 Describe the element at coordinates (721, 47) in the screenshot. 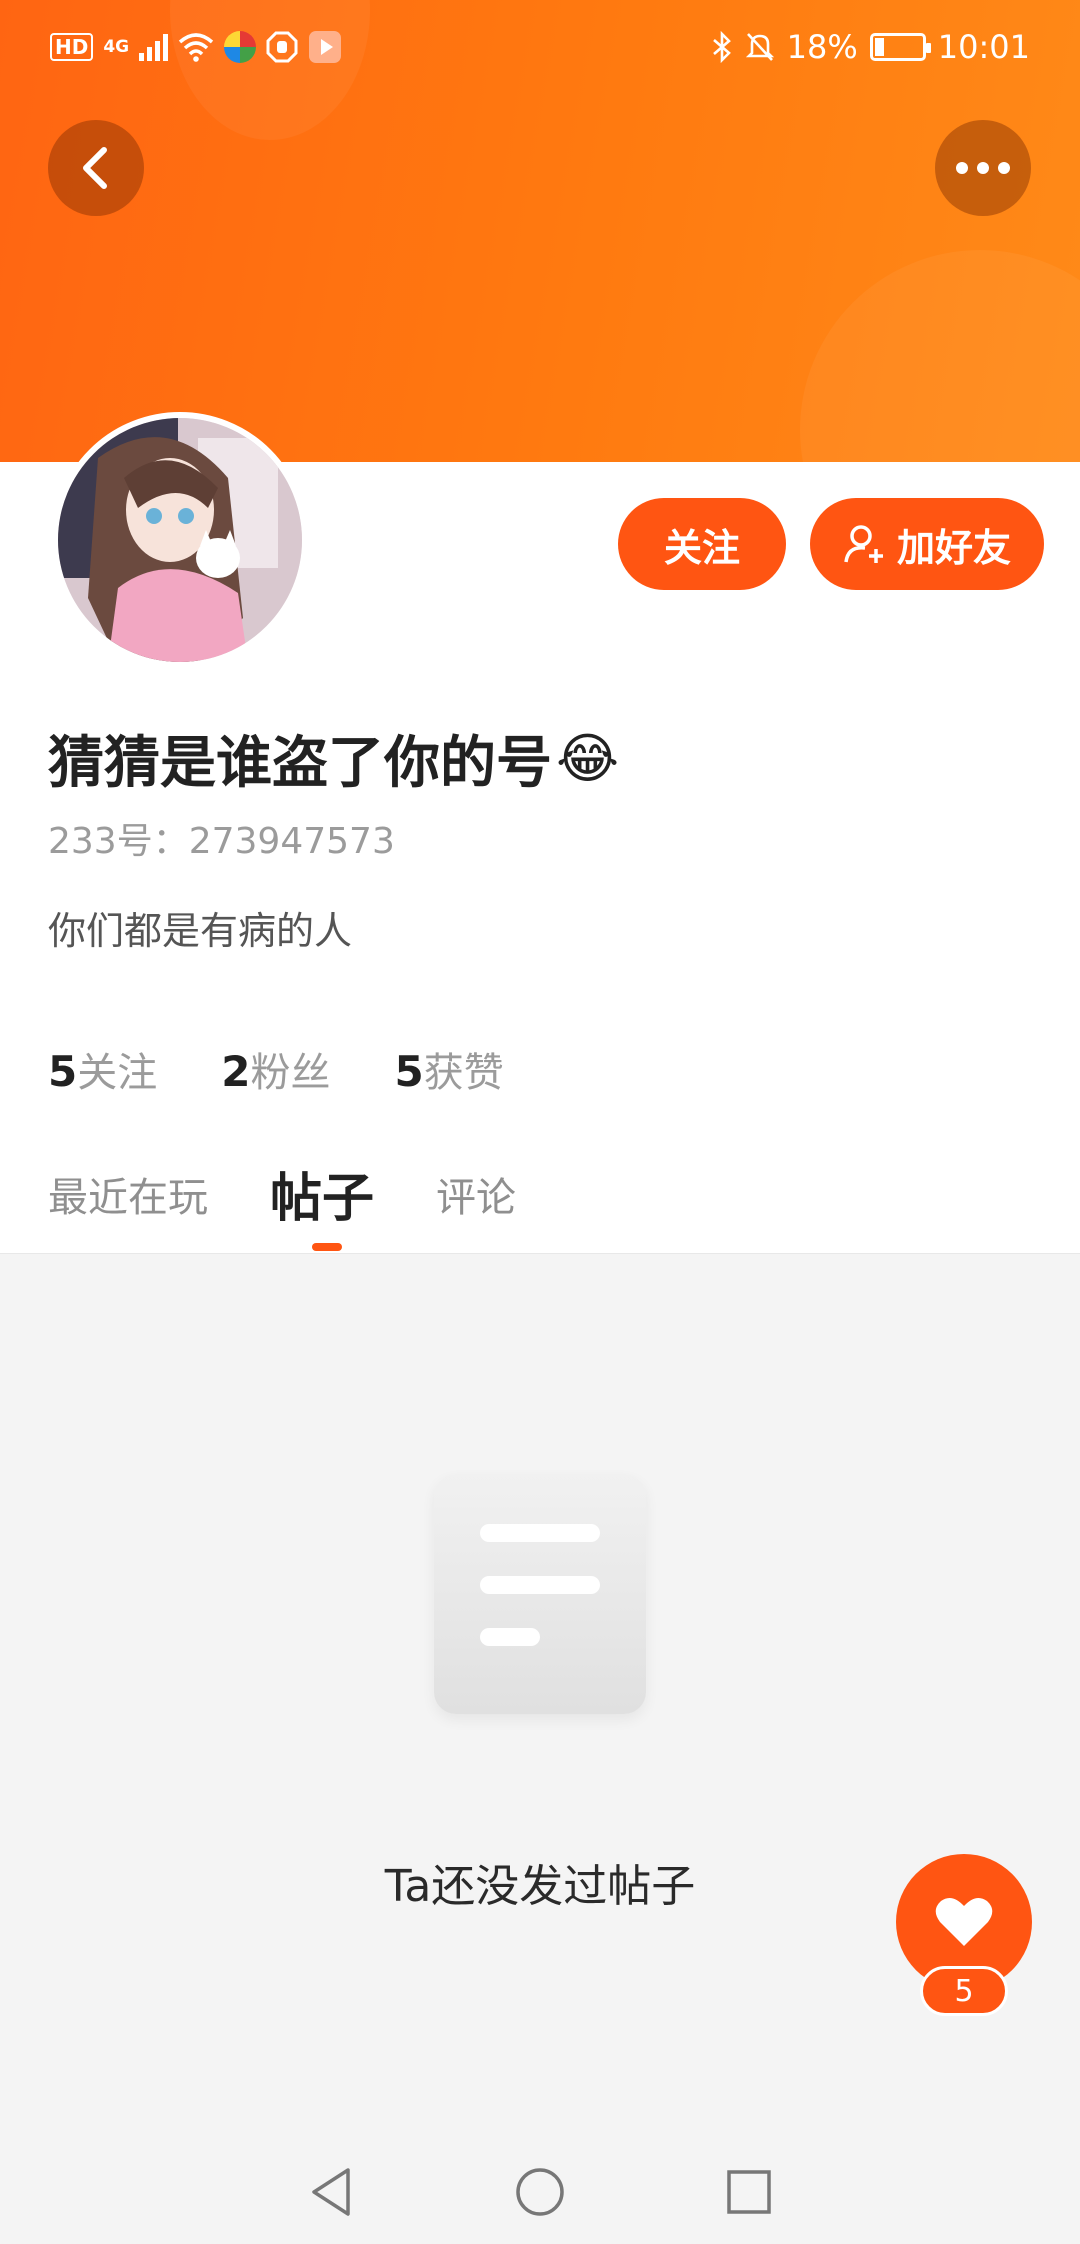

I see `bluetooth-icon` at that location.